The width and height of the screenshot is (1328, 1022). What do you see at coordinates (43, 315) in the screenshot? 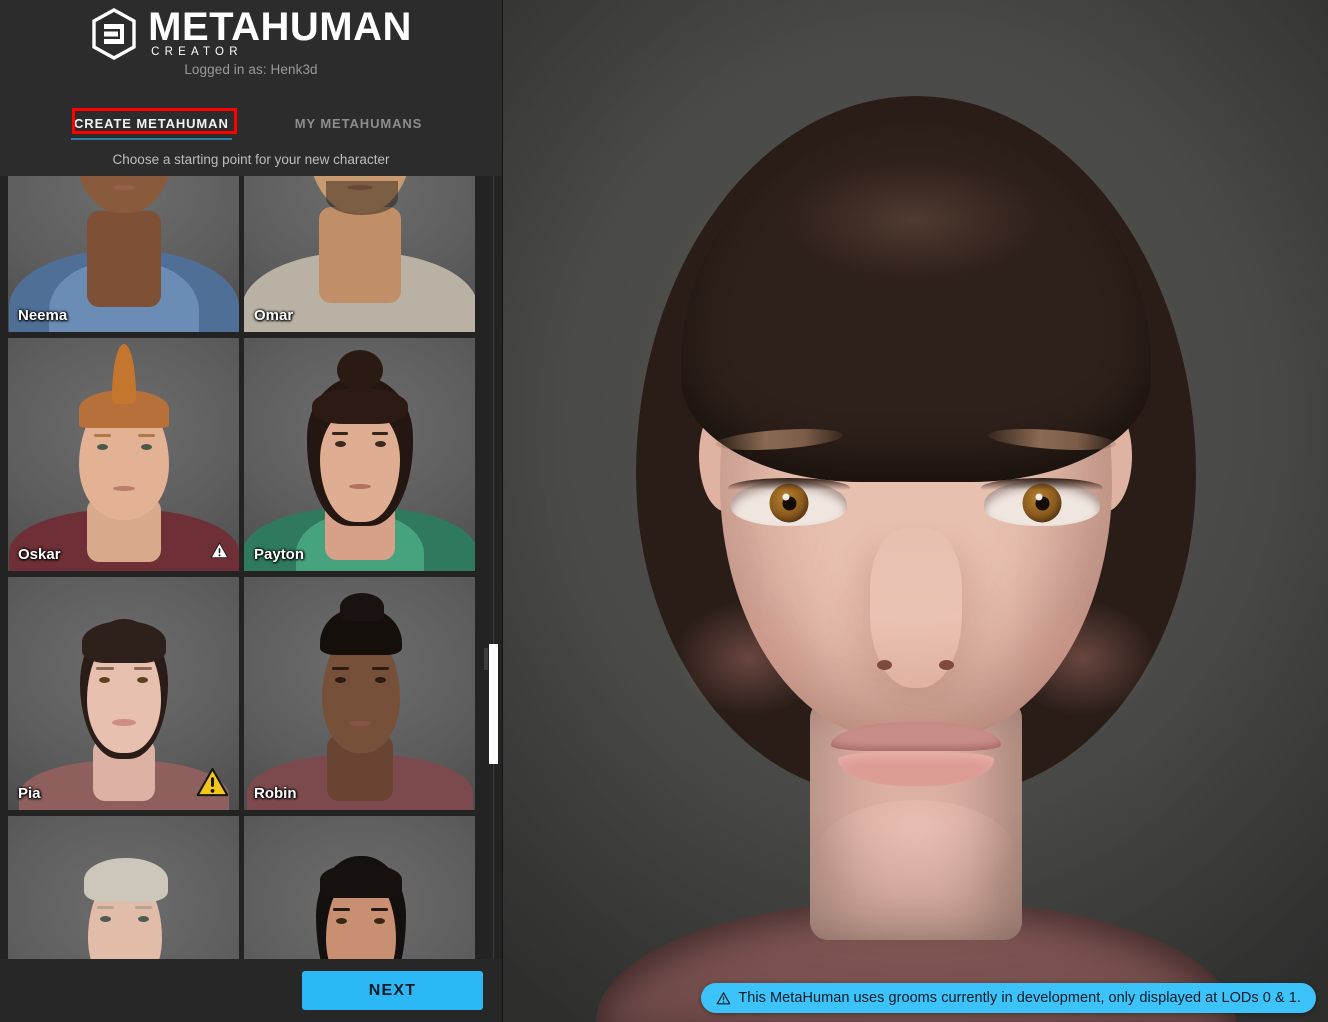
I see `character-card-label: Neema` at bounding box center [43, 315].